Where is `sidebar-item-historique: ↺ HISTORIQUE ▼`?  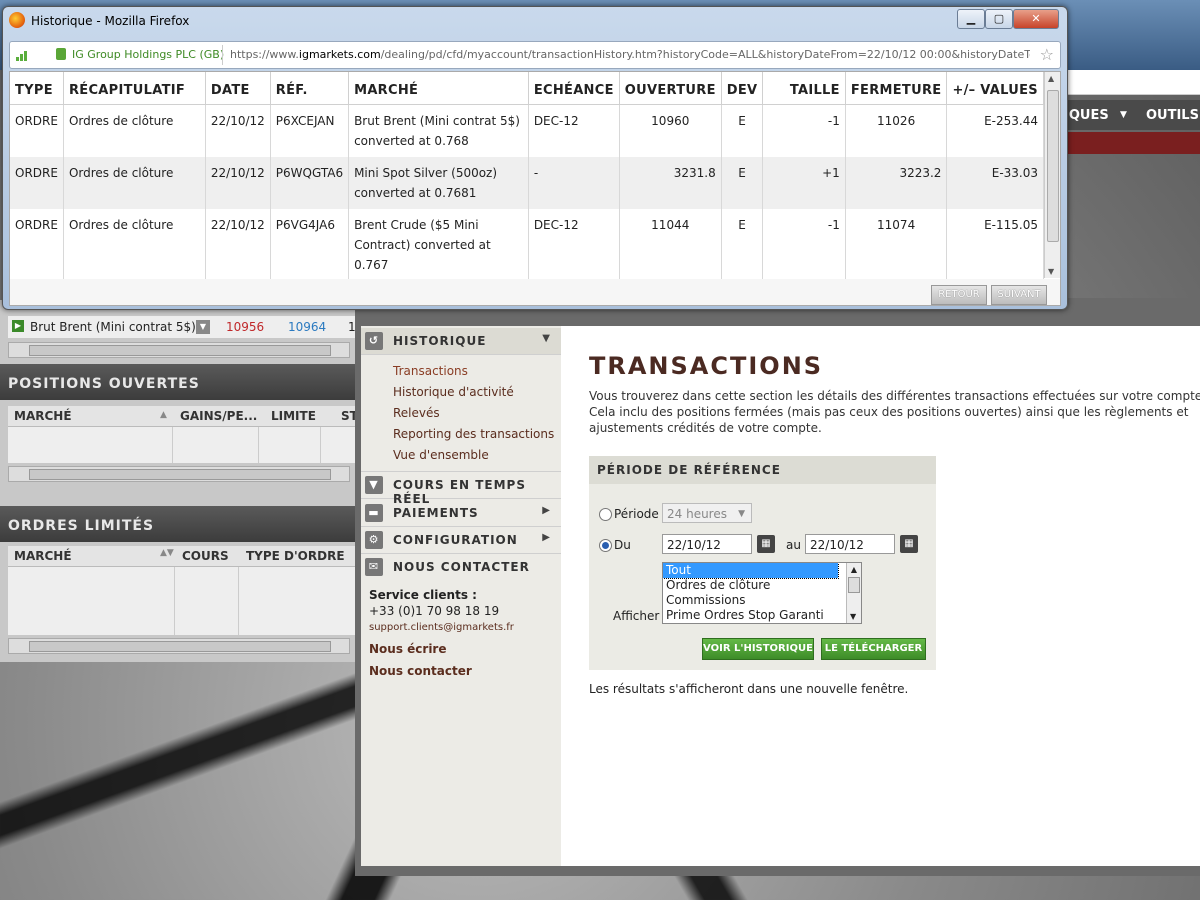 sidebar-item-historique: ↺ HISTORIQUE ▼ is located at coordinates (461, 341).